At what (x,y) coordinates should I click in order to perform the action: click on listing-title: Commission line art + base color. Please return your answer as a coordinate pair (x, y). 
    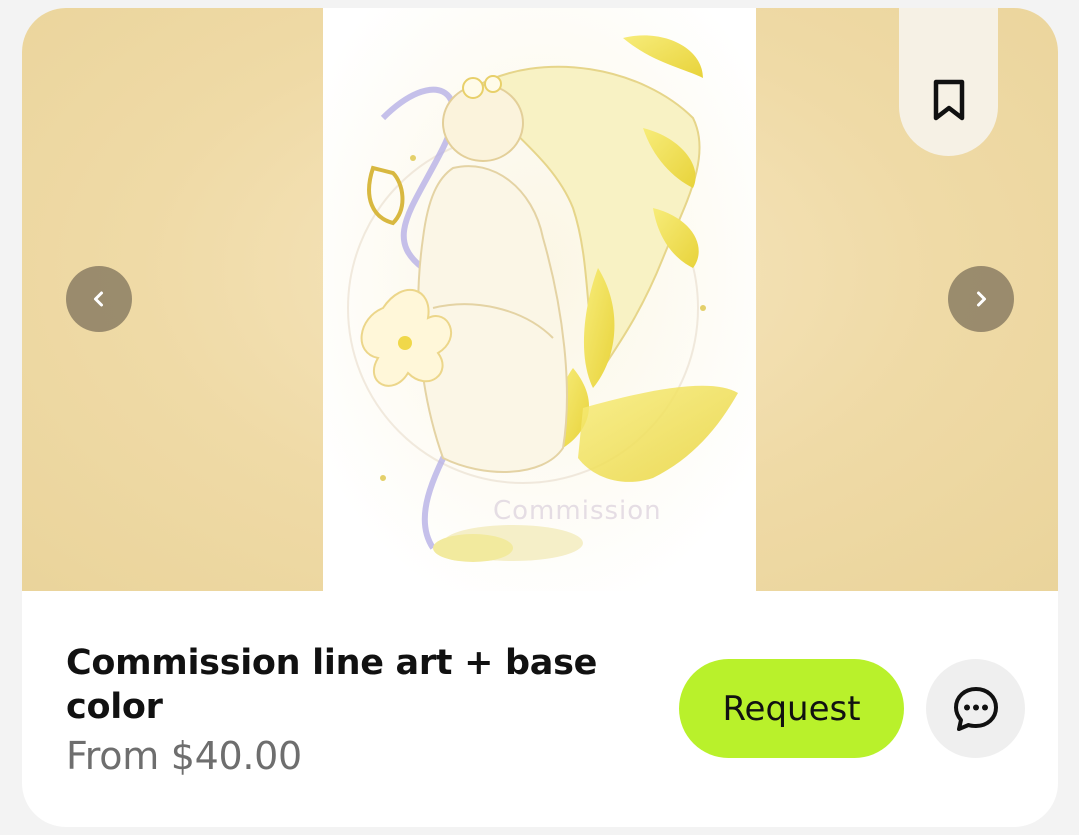
    Looking at the image, I should click on (332, 685).